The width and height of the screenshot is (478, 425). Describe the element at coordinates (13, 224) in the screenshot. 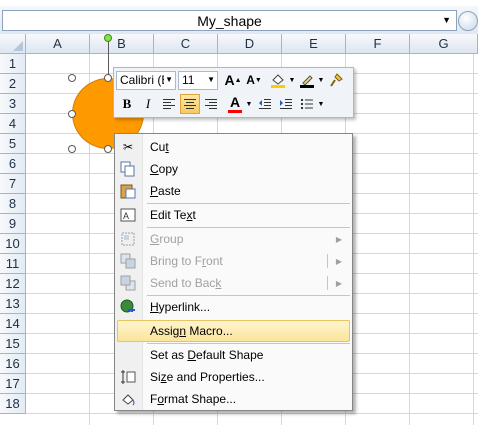

I see `row-header-9: 9` at that location.